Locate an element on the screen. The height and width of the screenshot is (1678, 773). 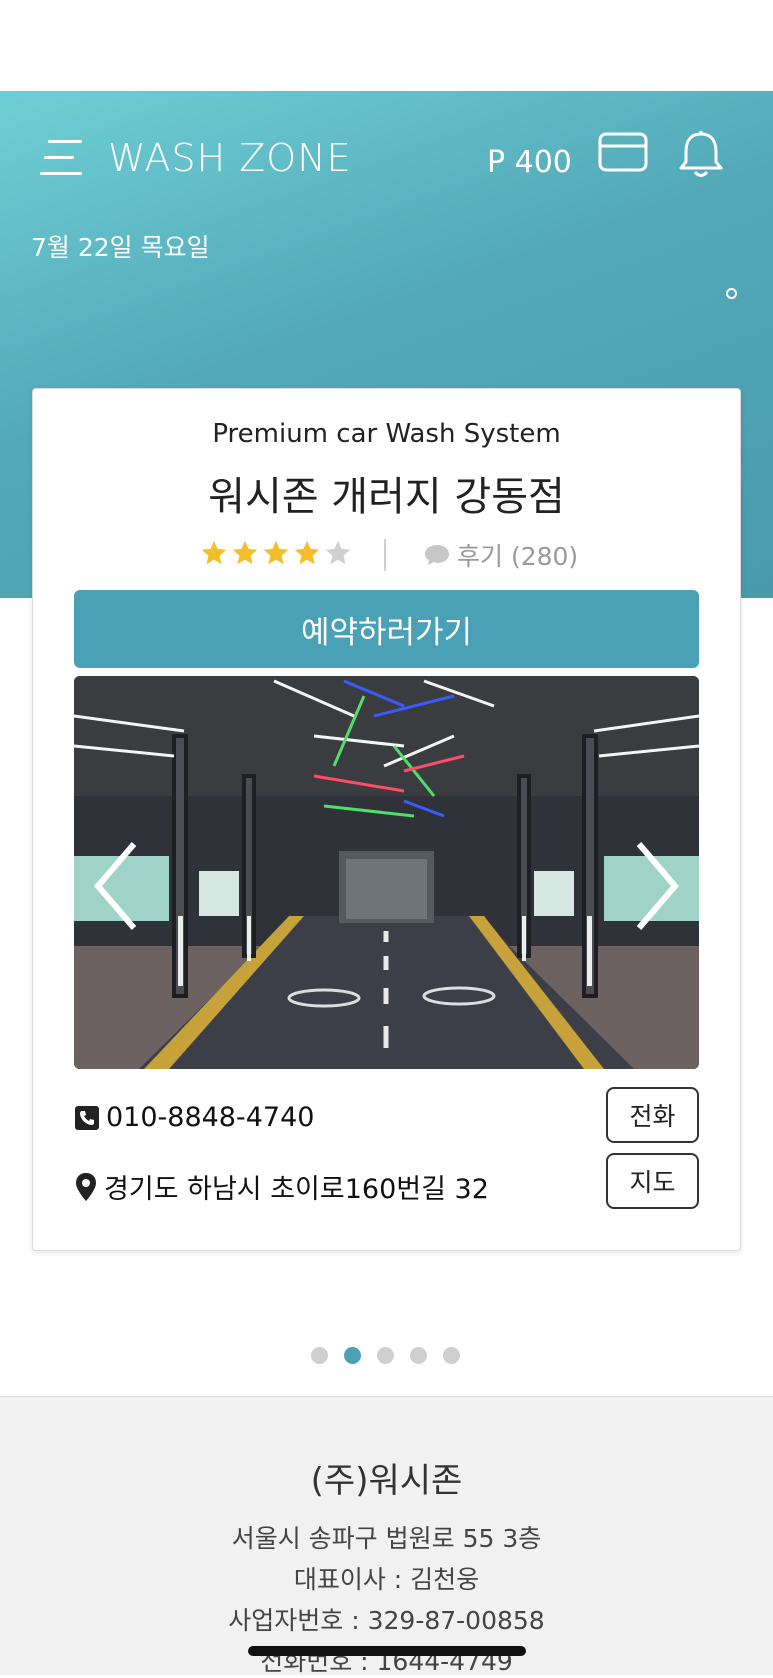
status-dot is located at coordinates (731, 293).